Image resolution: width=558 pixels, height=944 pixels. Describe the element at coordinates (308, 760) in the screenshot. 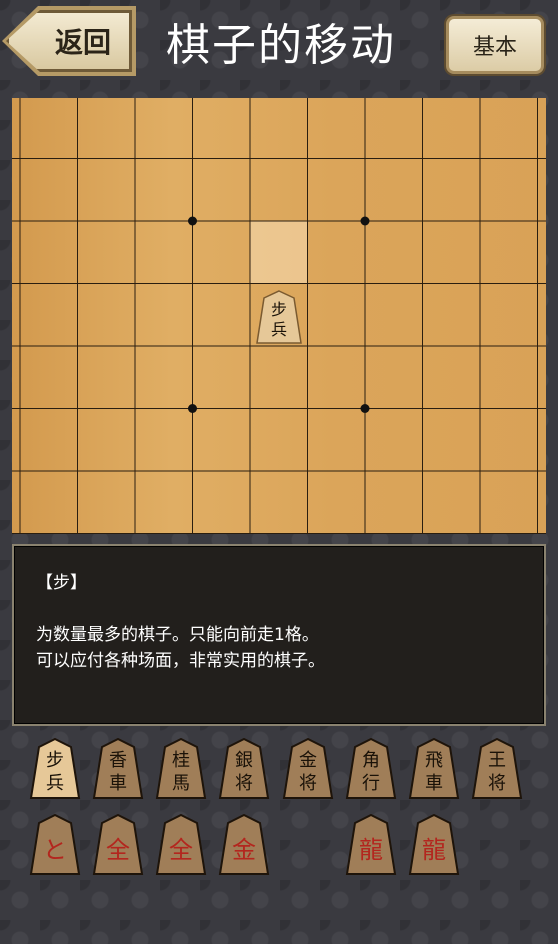

I see `piece-top-char: 金` at that location.